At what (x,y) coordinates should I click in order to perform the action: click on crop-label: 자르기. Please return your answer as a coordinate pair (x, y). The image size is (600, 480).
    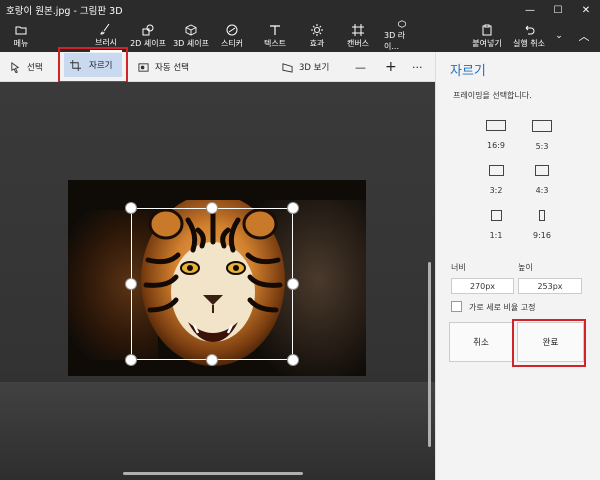
    Looking at the image, I should click on (101, 66).